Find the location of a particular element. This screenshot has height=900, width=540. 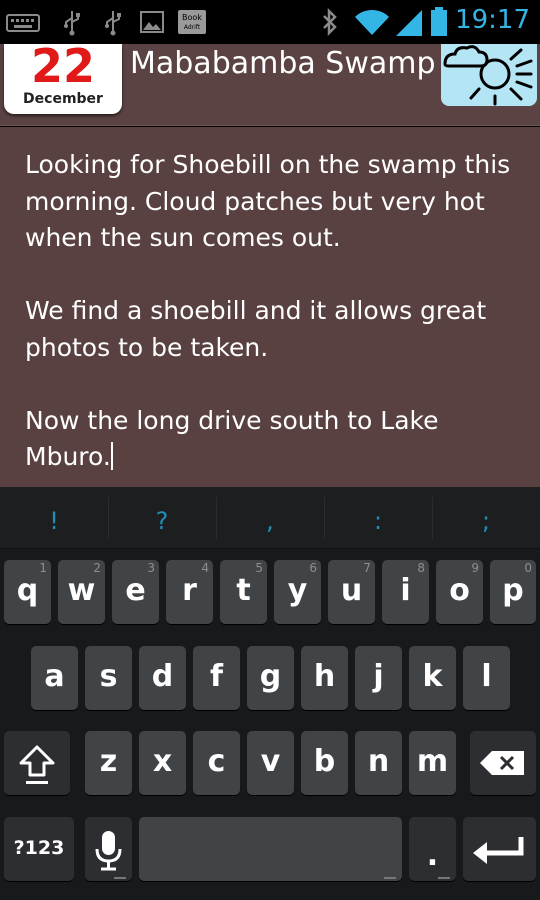

key-f: f is located at coordinates (216, 678).